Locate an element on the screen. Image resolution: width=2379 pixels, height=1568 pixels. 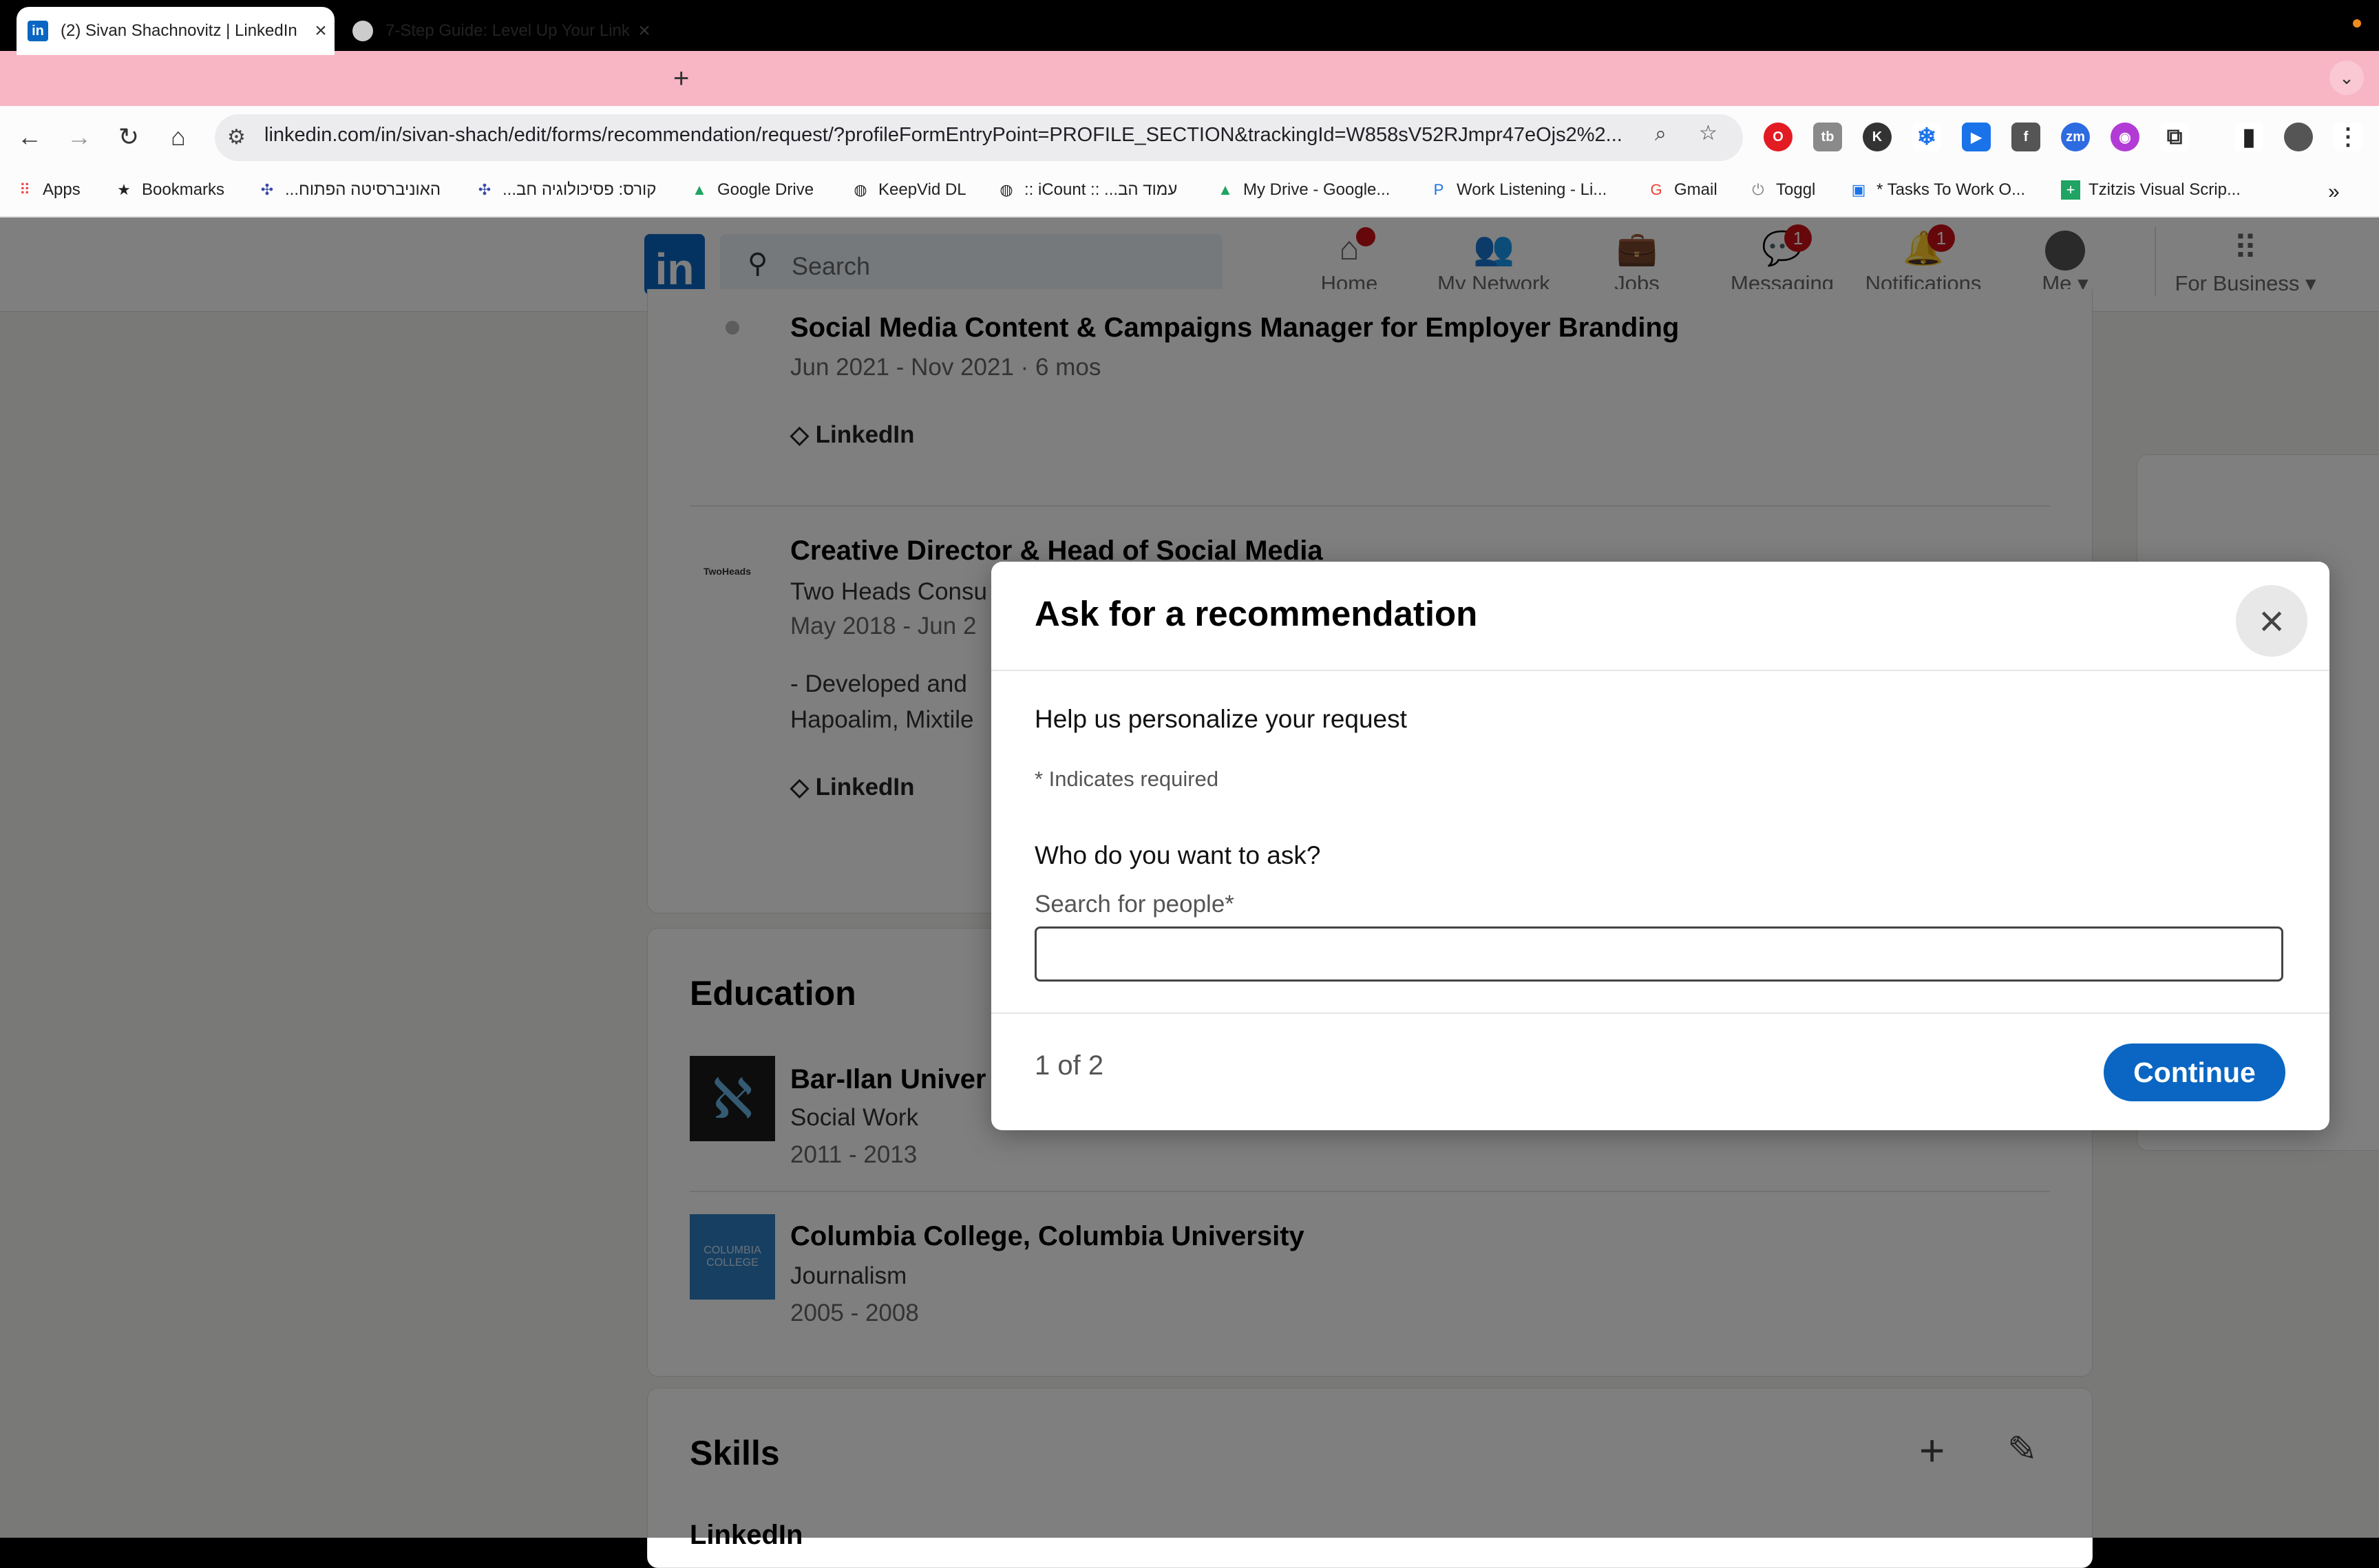
extensions-puzzle-icon: ⧉ is located at coordinates (2174, 137).